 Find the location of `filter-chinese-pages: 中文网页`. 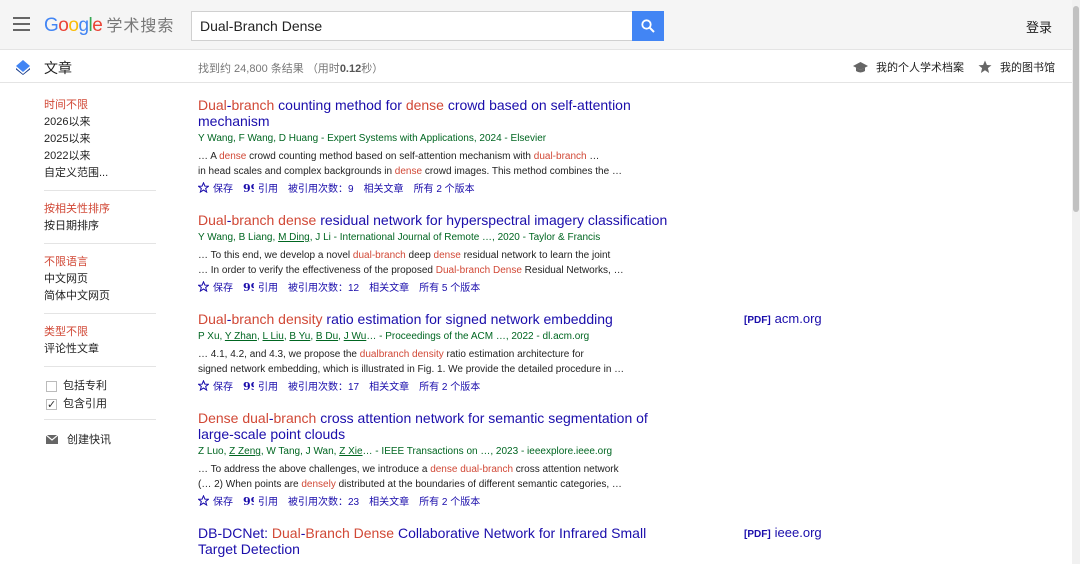

filter-chinese-pages: 中文网页 is located at coordinates (100, 279).